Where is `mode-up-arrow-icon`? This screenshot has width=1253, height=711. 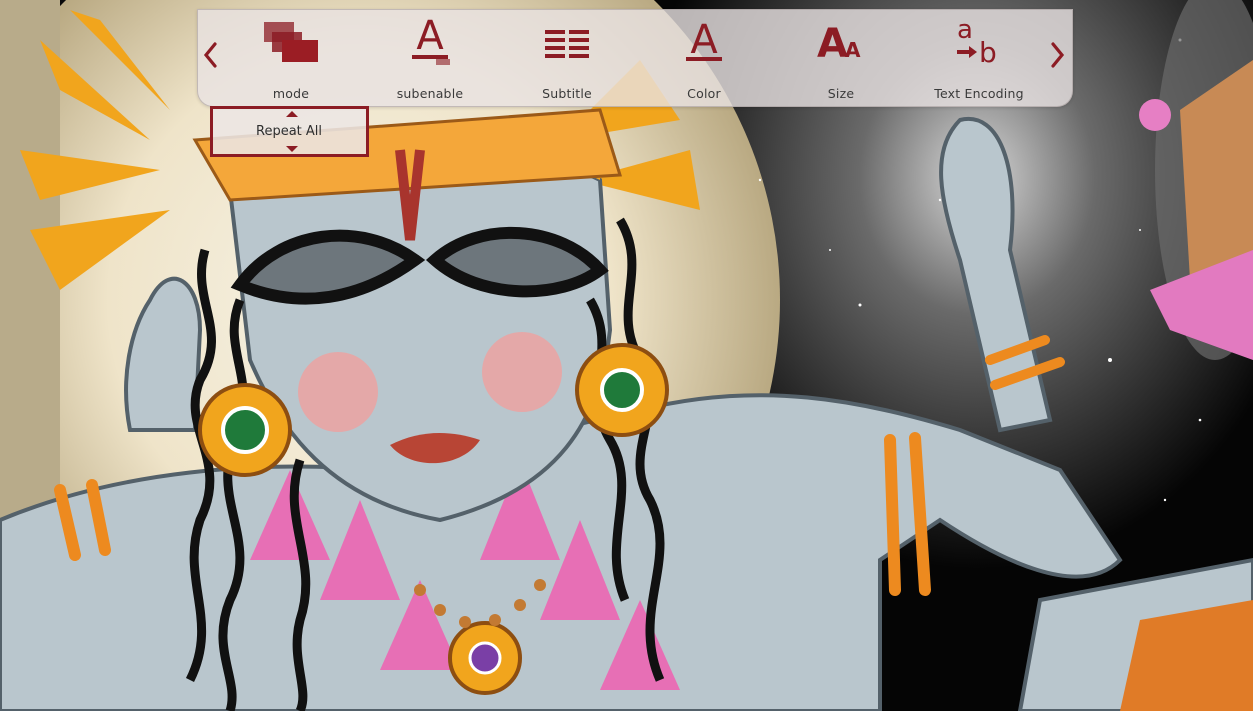
mode-up-arrow-icon is located at coordinates (292, 114).